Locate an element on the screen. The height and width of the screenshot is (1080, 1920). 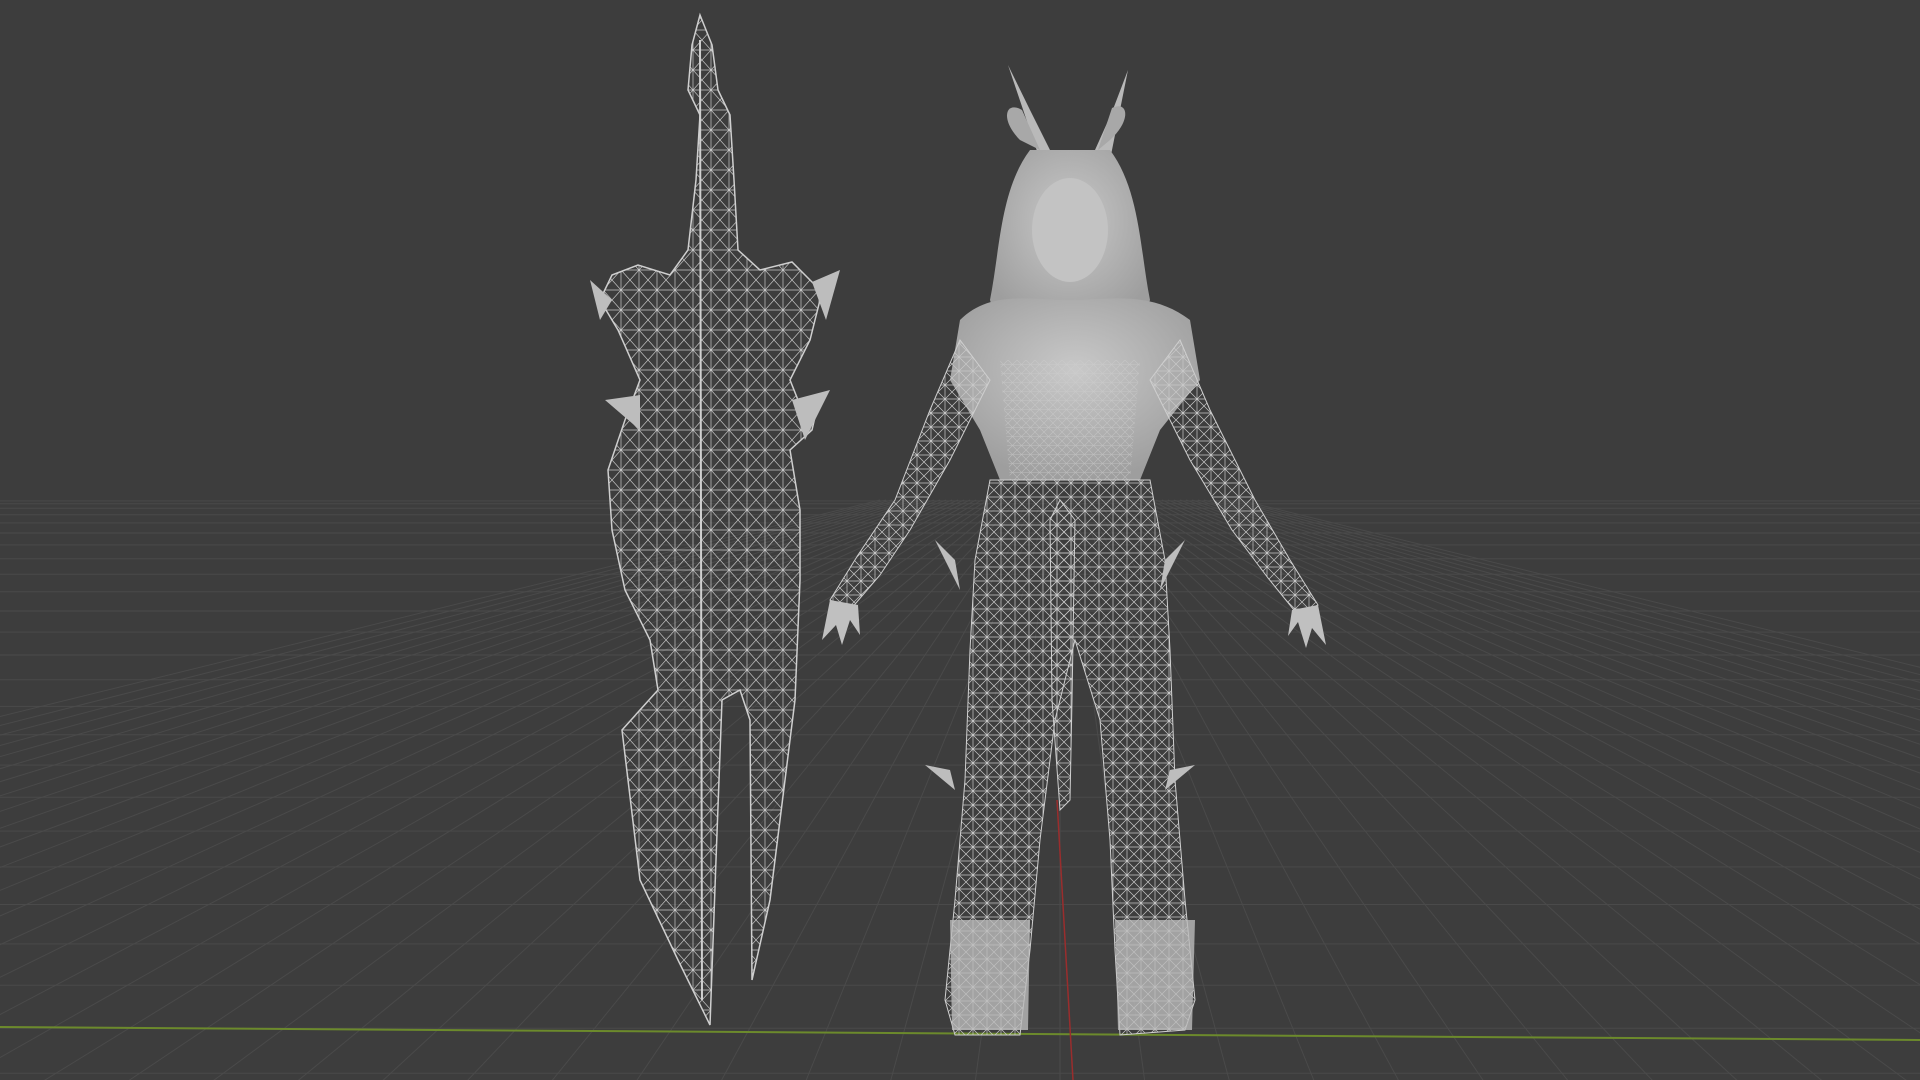
sword-mesh is located at coordinates (715, 519).